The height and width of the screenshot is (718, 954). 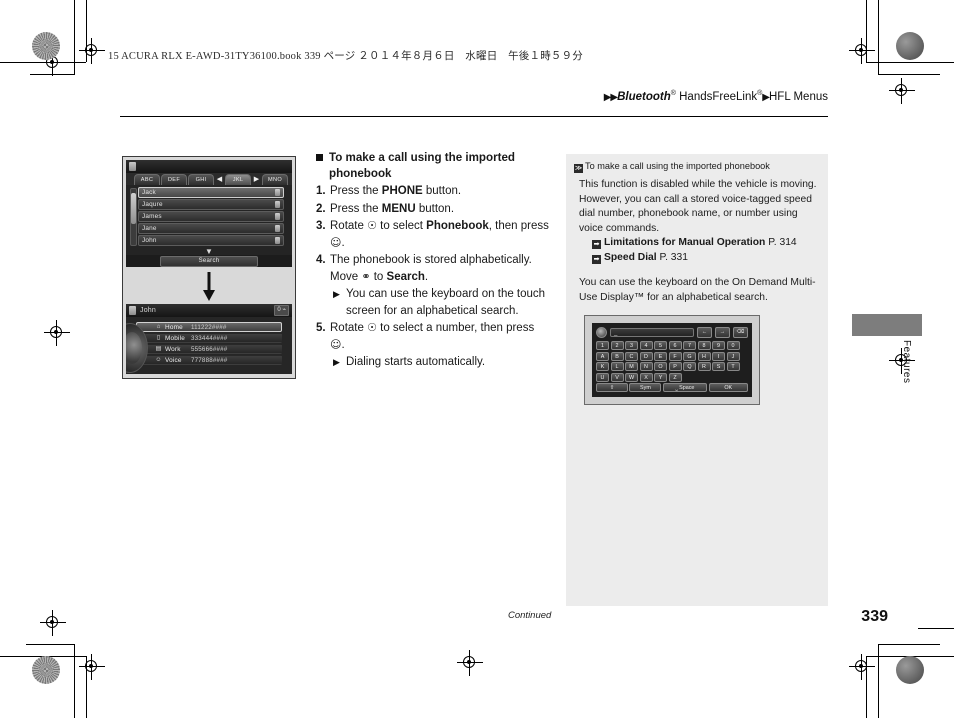 What do you see at coordinates (277, 240) in the screenshot?
I see `phone-type-icon` at bounding box center [277, 240].